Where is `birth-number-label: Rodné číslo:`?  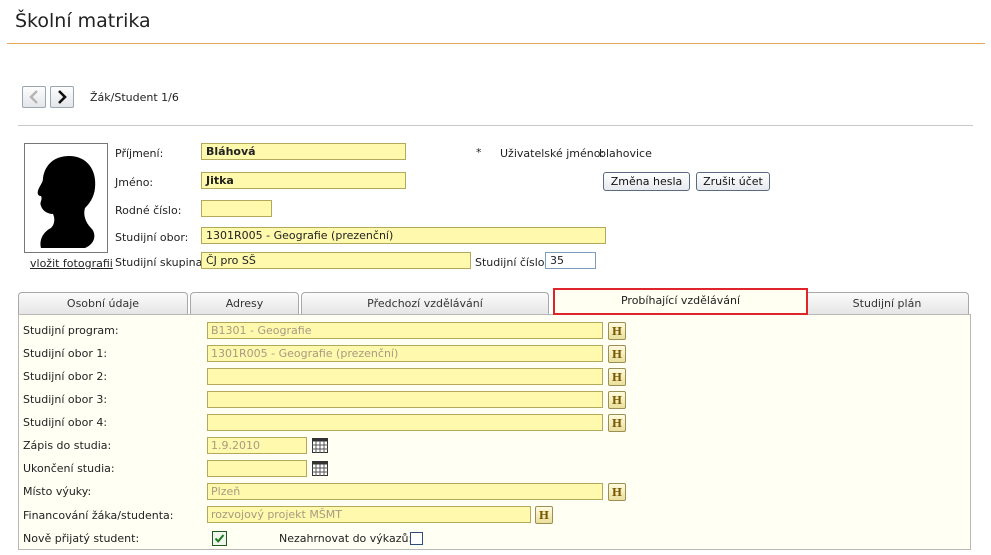
birth-number-label: Rodné číslo: is located at coordinates (148, 210).